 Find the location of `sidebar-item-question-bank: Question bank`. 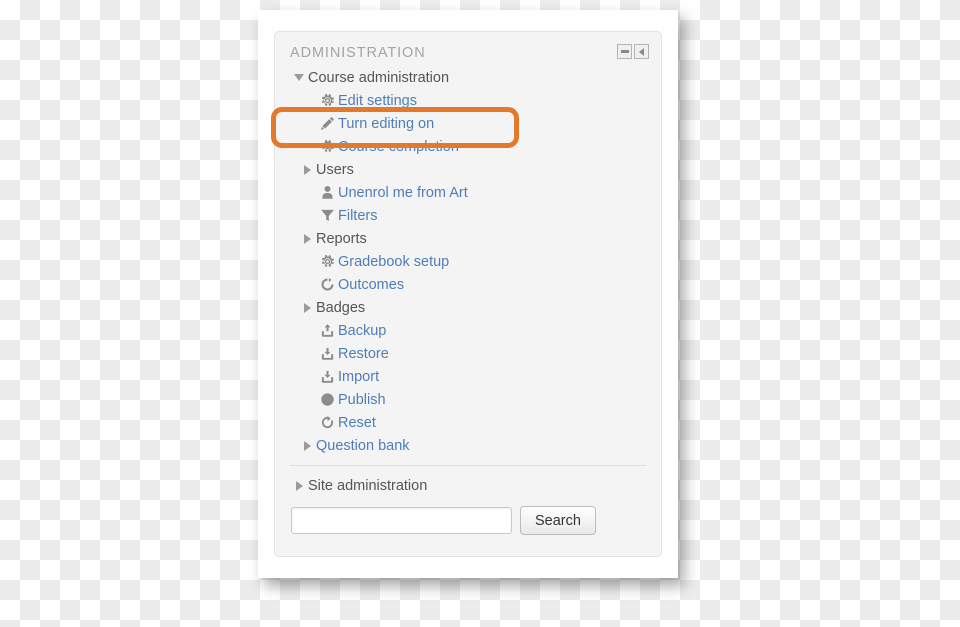

sidebar-item-question-bank: Question bank is located at coordinates (468, 445).